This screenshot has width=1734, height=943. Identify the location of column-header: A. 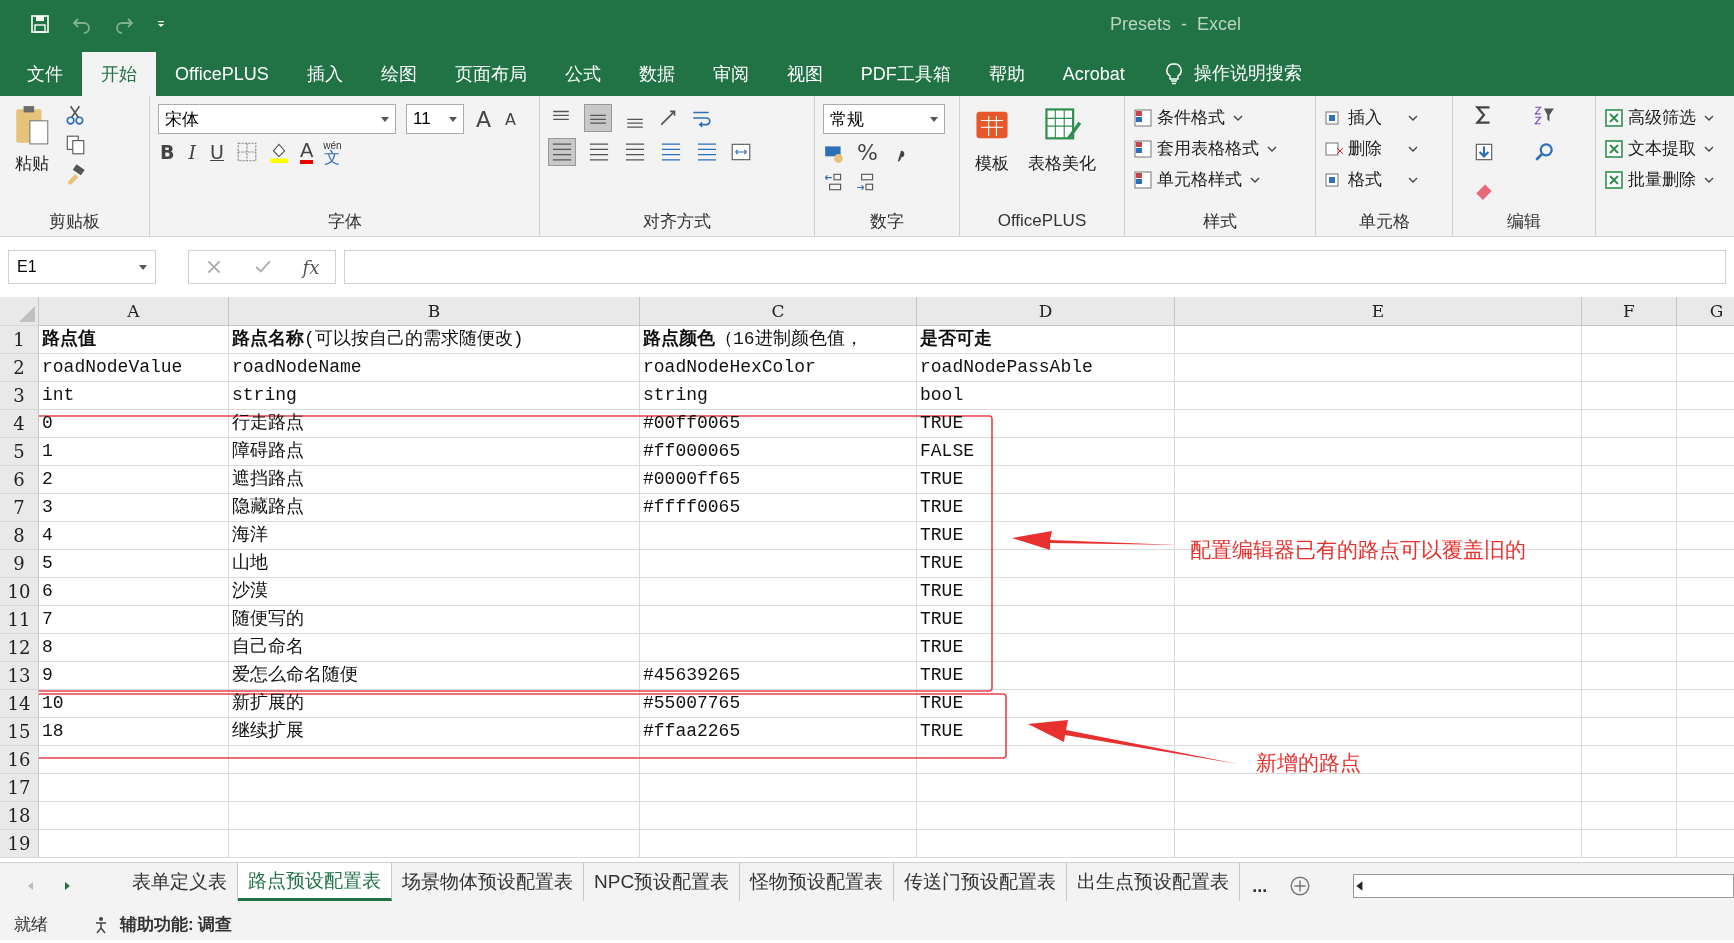
(134, 311).